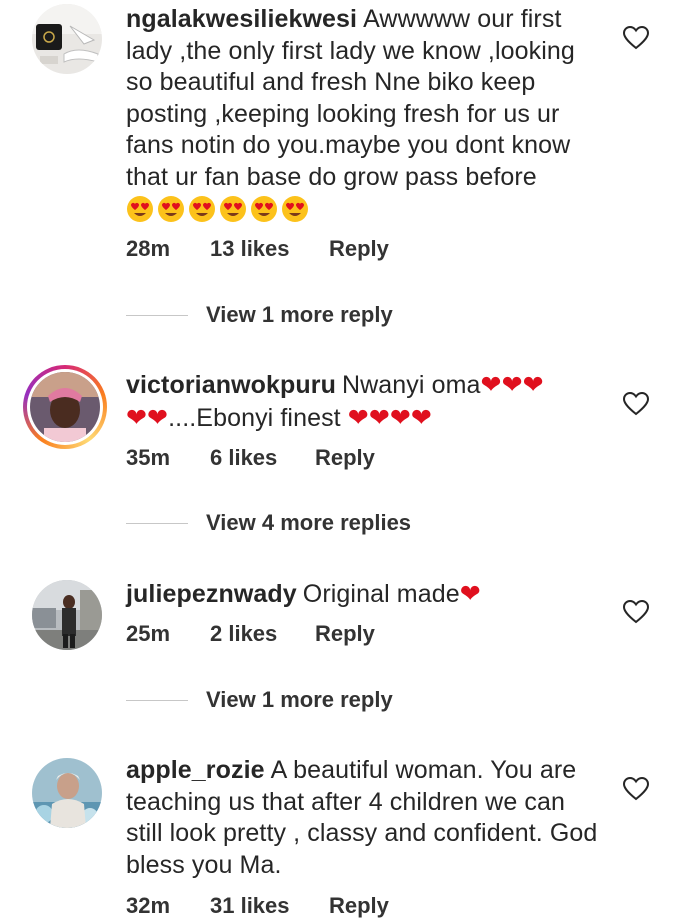 The height and width of the screenshot is (921, 690). I want to click on comment-likes: 31 likes, so click(250, 906).